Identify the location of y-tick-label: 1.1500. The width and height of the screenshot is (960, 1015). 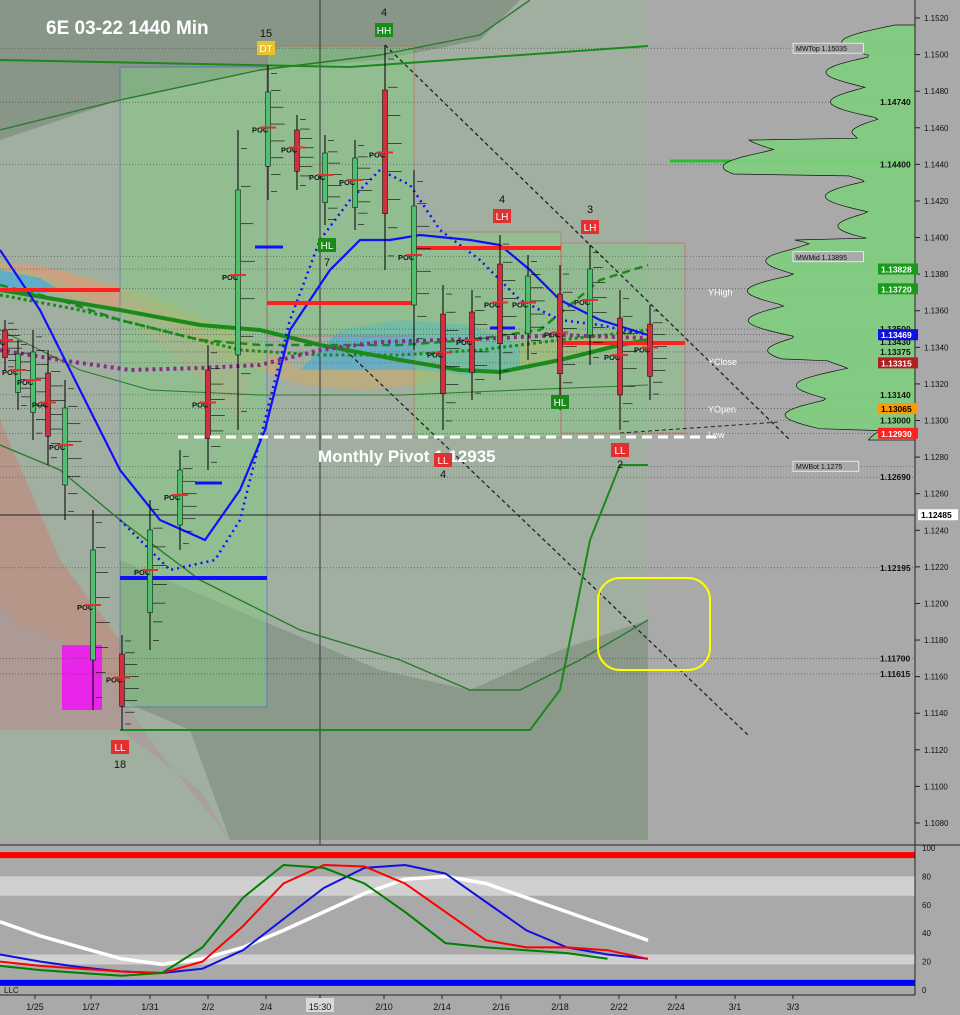
(936, 55).